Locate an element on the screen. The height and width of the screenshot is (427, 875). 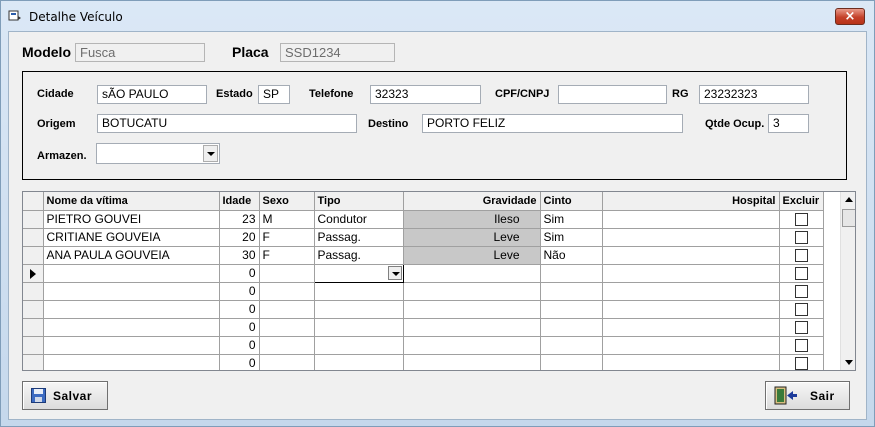
title-bar: Detalhe Veículo × is located at coordinates (437, 16).